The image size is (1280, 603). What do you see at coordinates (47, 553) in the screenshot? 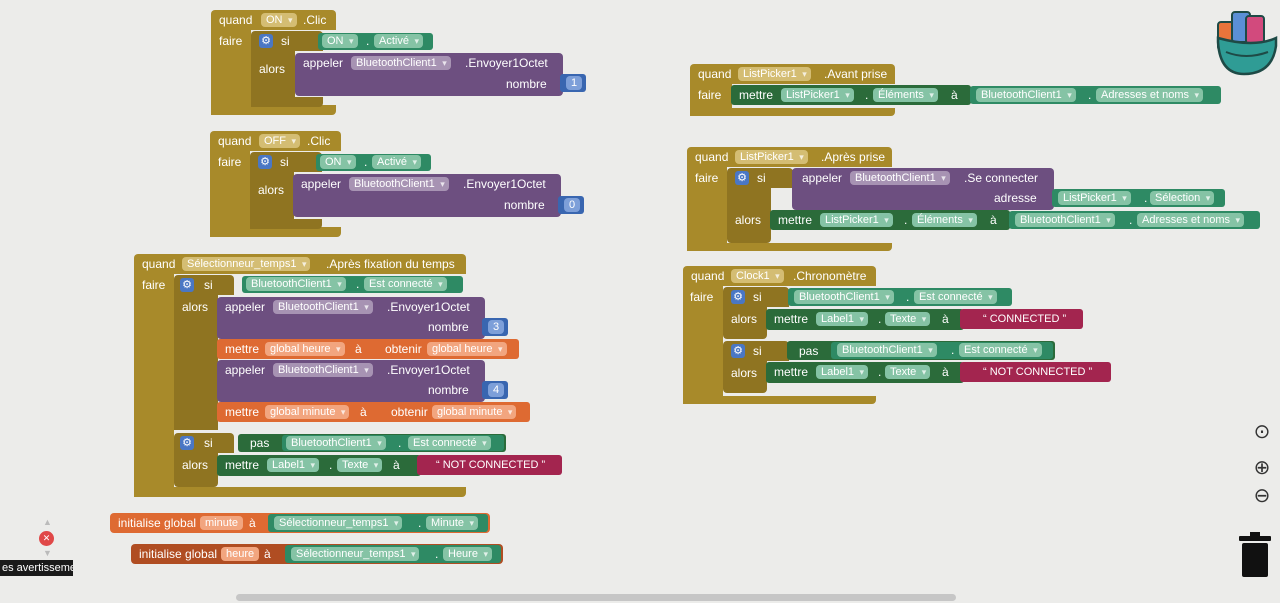
I see `arrow-down-icon: ▼` at bounding box center [47, 553].